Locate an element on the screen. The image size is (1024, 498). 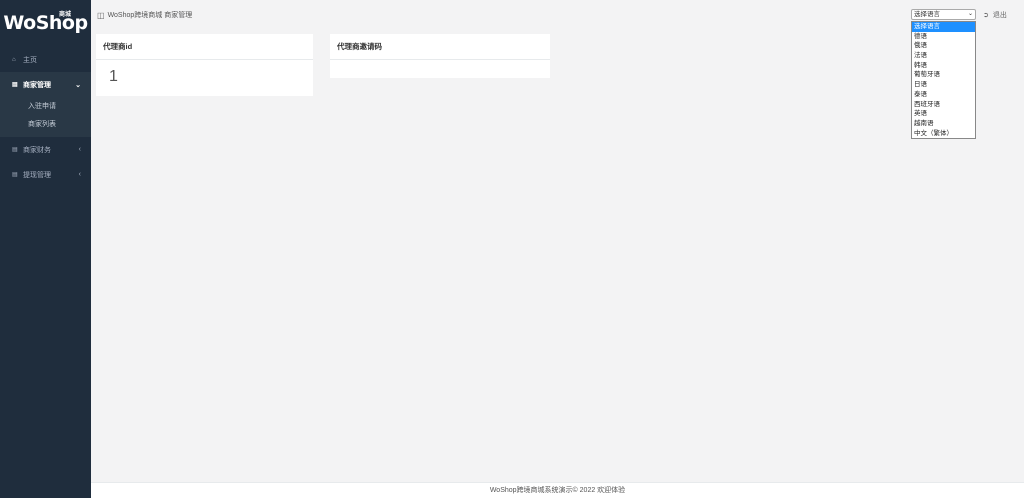
sidebar-item-label: 商家财务 is located at coordinates (37, 150).